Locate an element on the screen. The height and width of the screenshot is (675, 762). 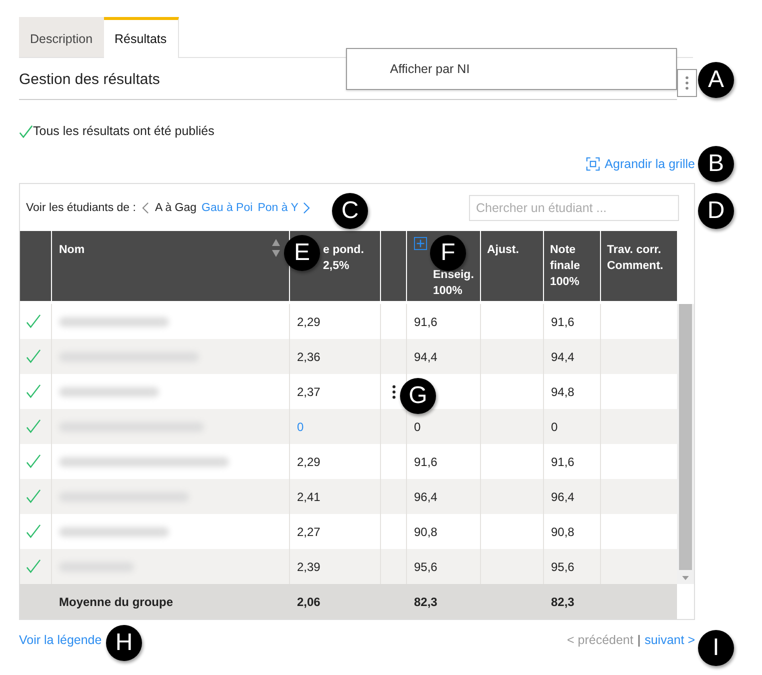
cell-value: 2,41 is located at coordinates (308, 497).